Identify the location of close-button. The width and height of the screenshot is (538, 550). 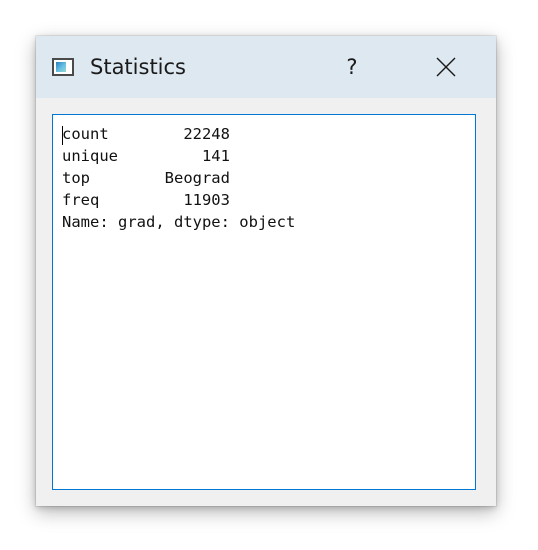
(446, 67).